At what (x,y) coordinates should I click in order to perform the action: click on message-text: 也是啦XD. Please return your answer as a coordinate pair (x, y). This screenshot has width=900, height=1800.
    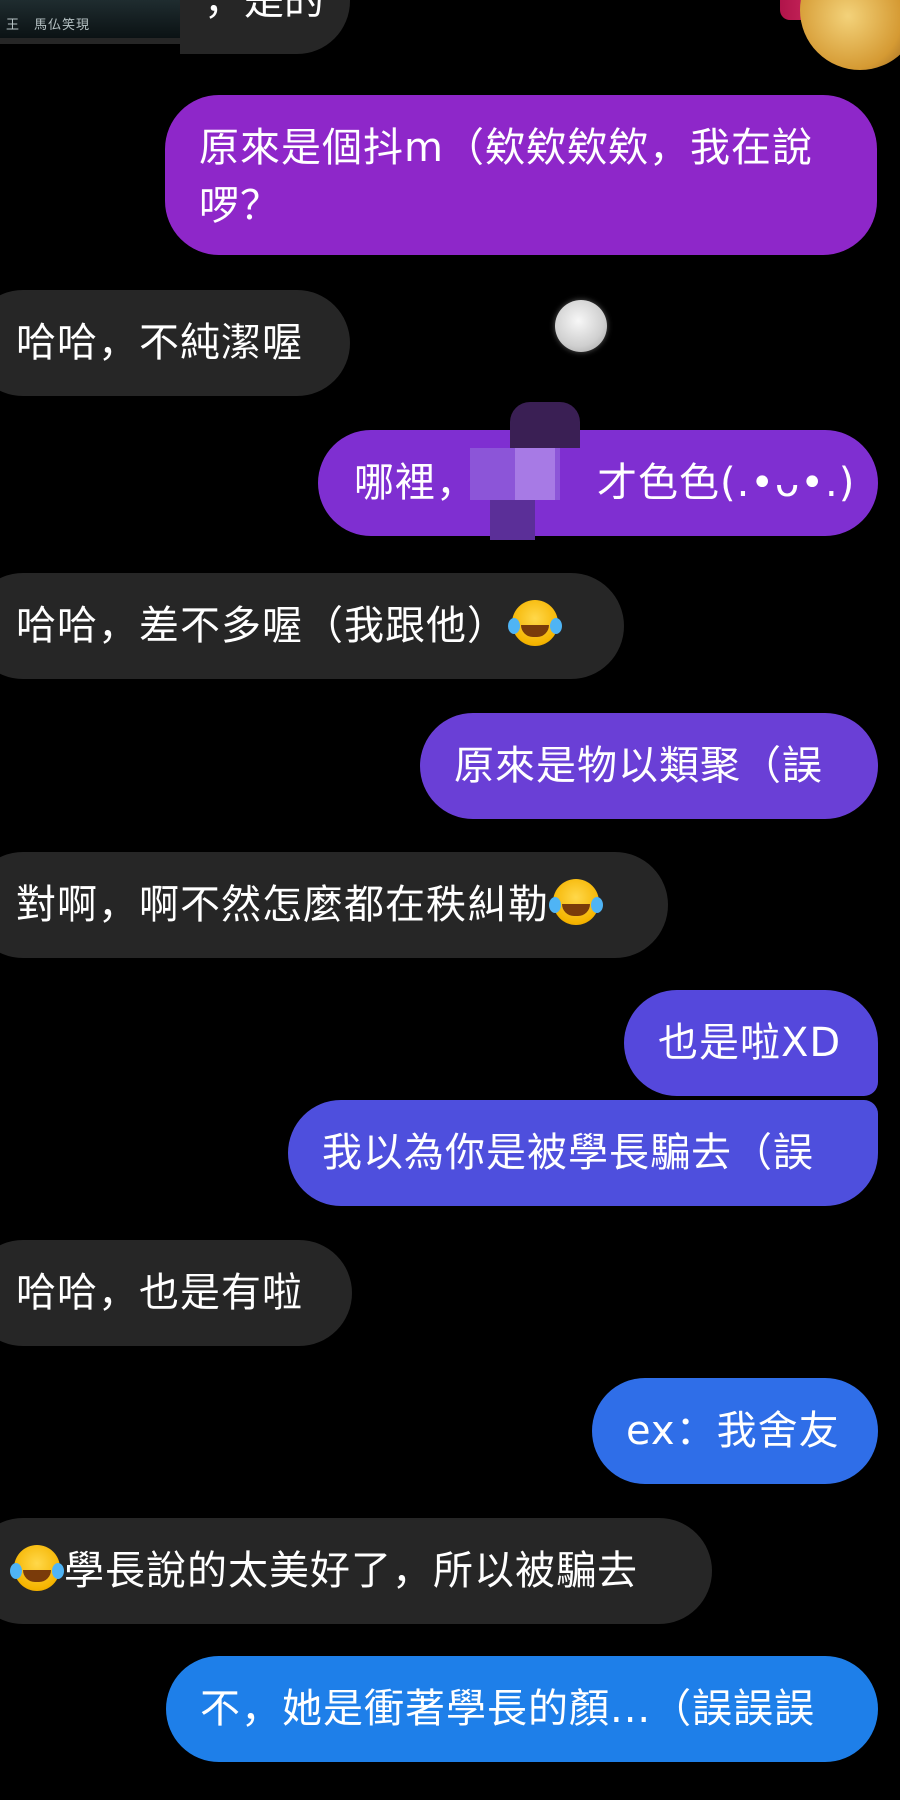
    Looking at the image, I should click on (750, 1043).